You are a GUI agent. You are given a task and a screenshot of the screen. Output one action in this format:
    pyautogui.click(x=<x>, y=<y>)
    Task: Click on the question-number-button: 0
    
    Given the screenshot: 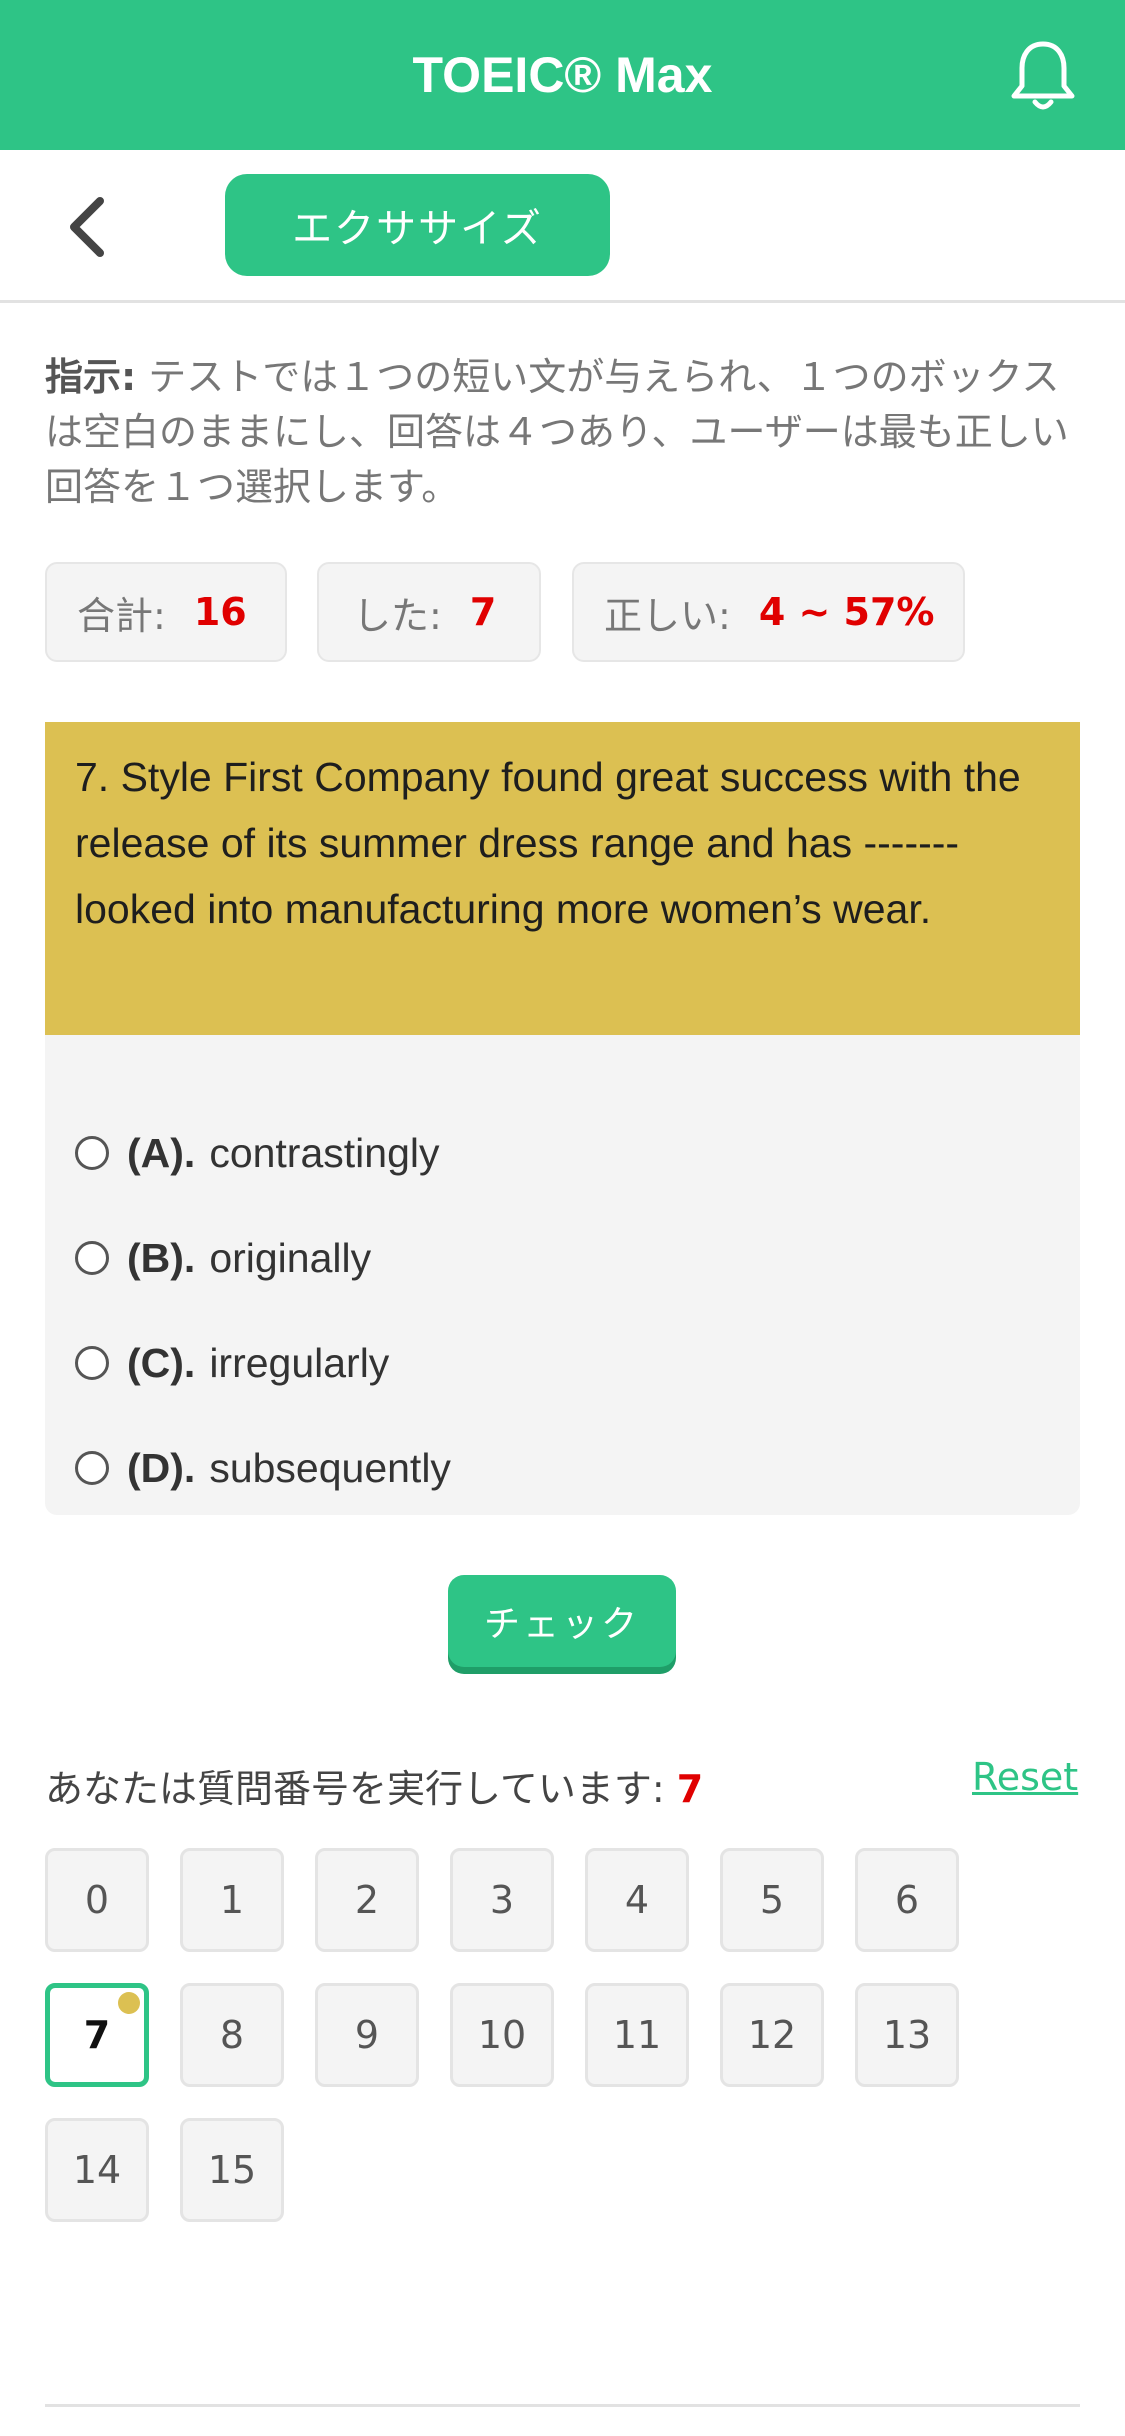 What is the action you would take?
    pyautogui.click(x=97, y=1900)
    